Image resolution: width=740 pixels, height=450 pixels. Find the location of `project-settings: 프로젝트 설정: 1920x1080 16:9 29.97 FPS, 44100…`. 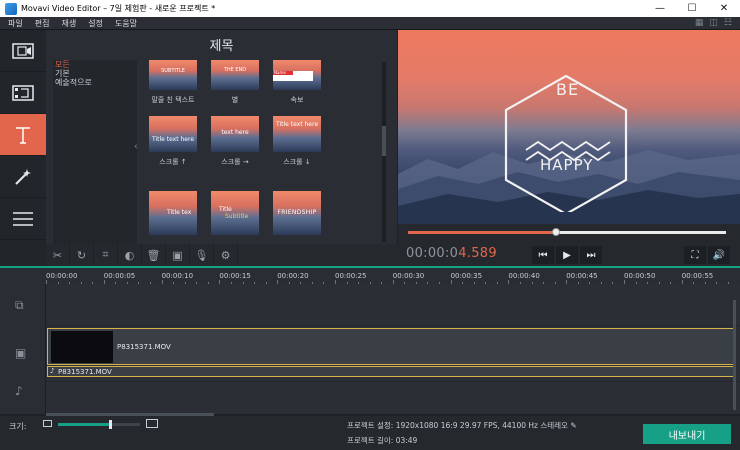

project-settings: 프로젝트 설정: 1920x1080 16:9 29.97 FPS, 44100… is located at coordinates (462, 425).